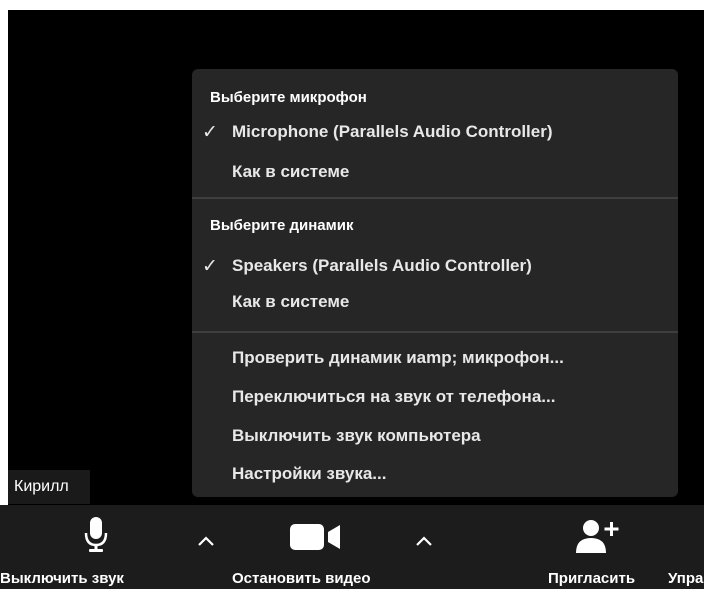  I want to click on menu-item-leave-computer-audio: Выключить звук компьютера, so click(435, 436).